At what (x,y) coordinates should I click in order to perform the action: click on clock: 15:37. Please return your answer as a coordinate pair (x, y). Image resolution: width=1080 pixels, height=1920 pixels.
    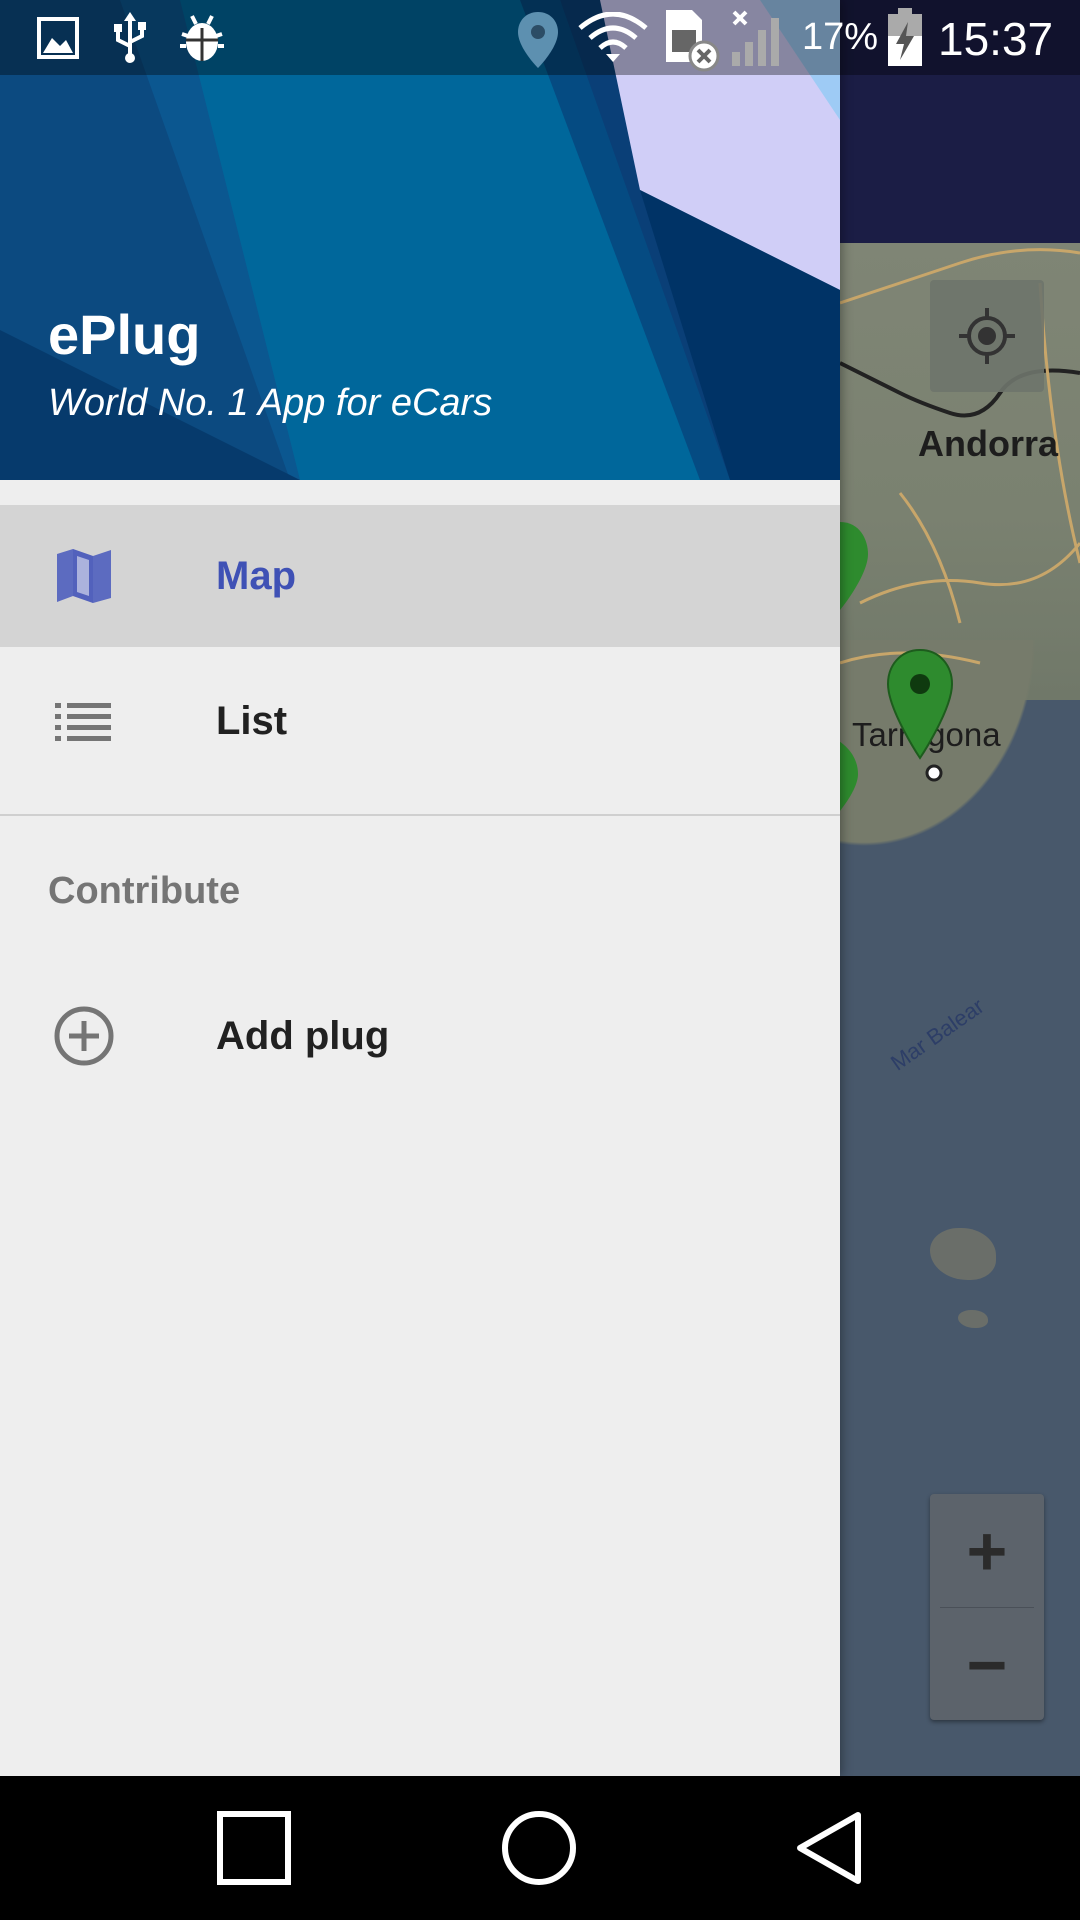
    Looking at the image, I should click on (996, 39).